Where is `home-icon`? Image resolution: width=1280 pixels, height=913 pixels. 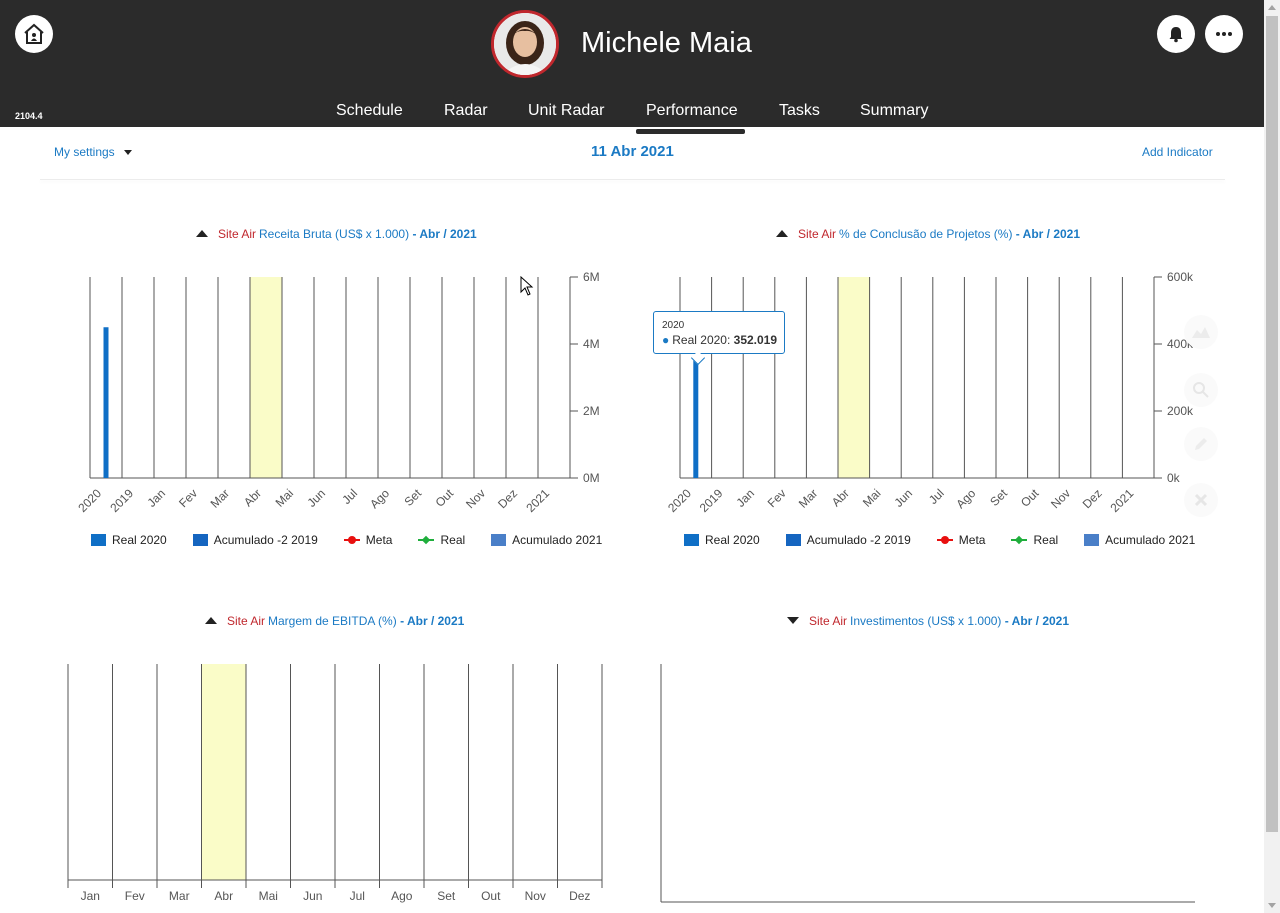
home-icon is located at coordinates (34, 33).